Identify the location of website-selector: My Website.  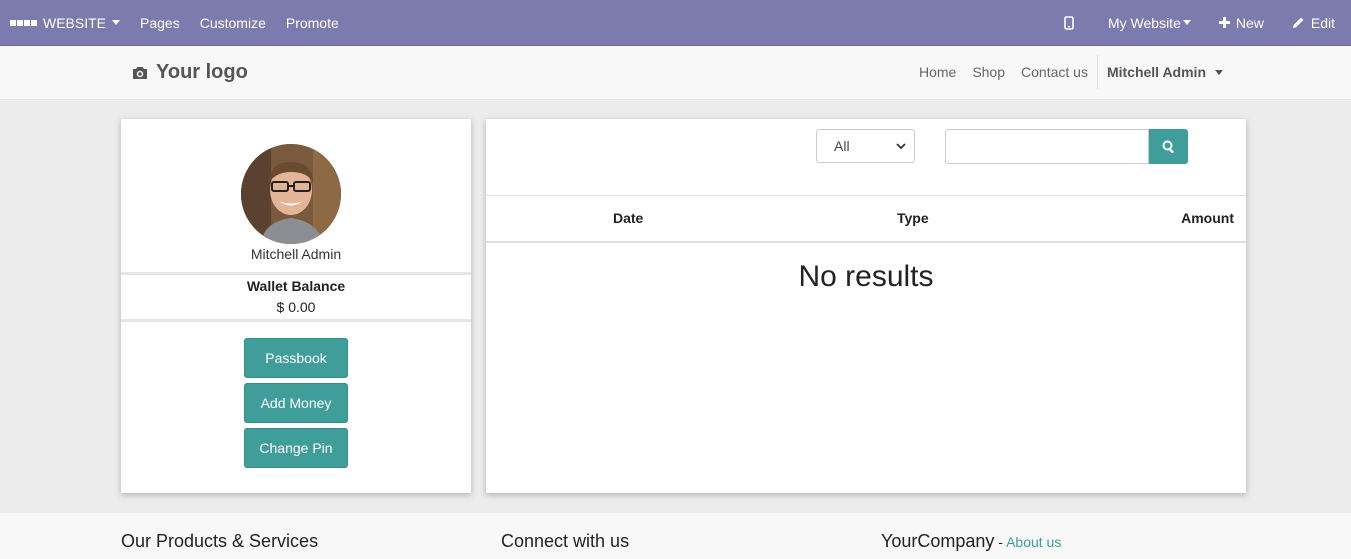
(1153, 22).